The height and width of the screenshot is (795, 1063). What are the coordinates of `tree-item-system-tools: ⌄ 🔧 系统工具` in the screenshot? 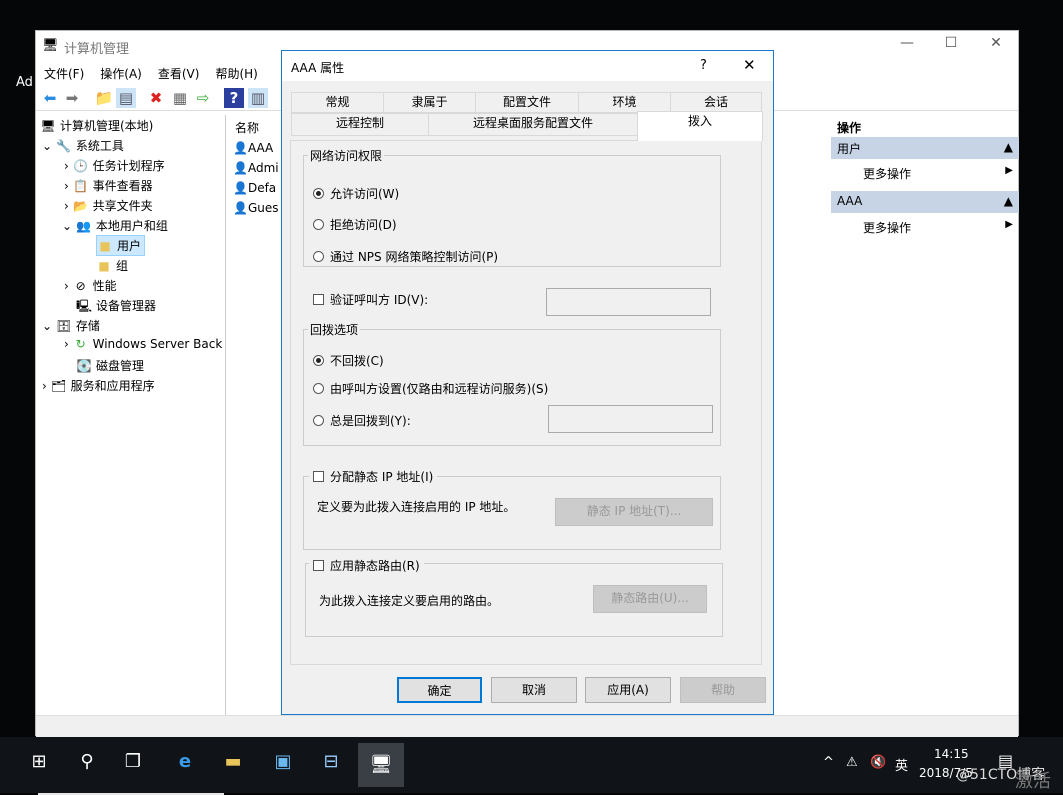 It's located at (83, 145).